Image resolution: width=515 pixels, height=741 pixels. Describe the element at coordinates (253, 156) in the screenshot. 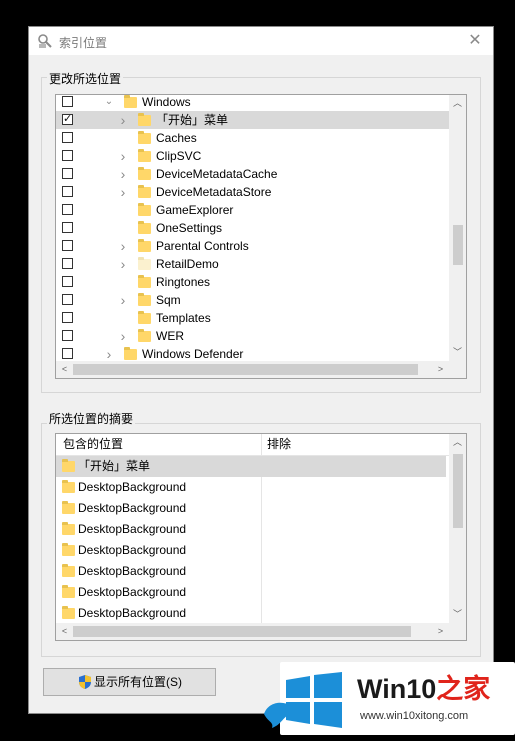

I see `tree-item: › ClipSVC` at that location.